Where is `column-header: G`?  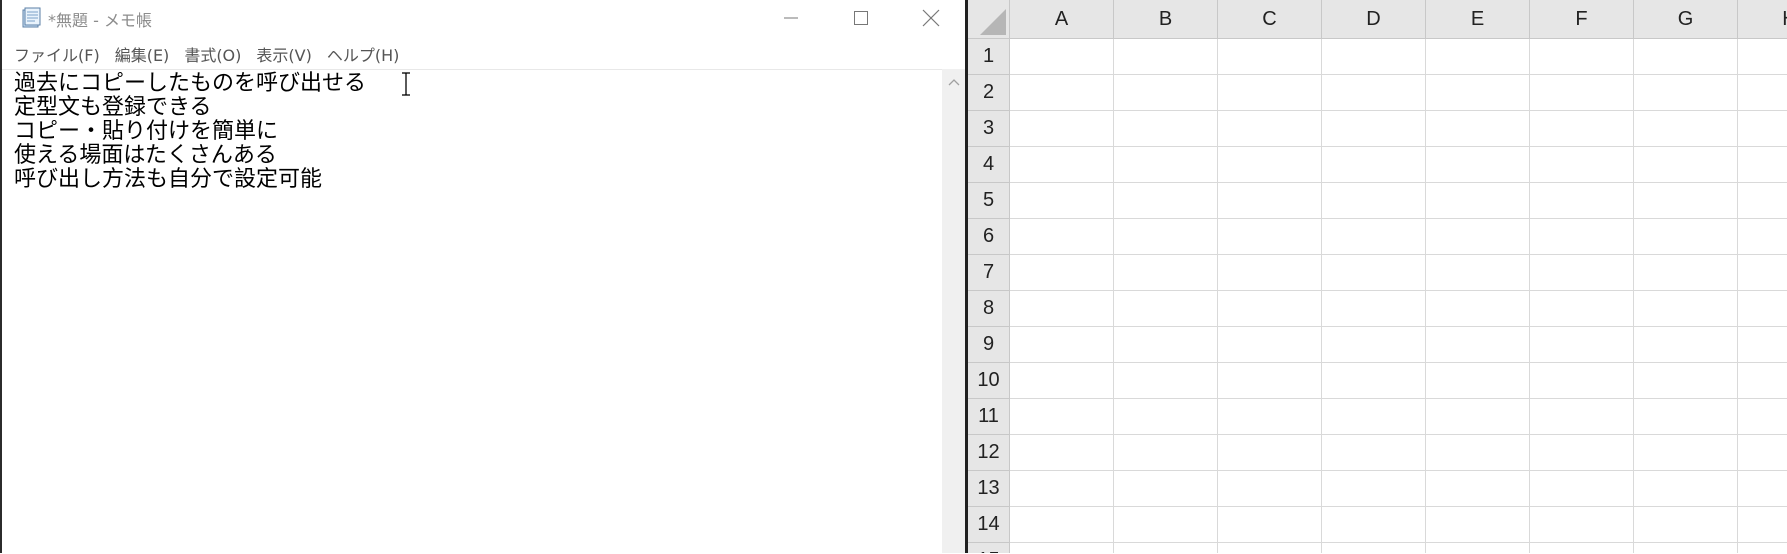
column-header: G is located at coordinates (1686, 19).